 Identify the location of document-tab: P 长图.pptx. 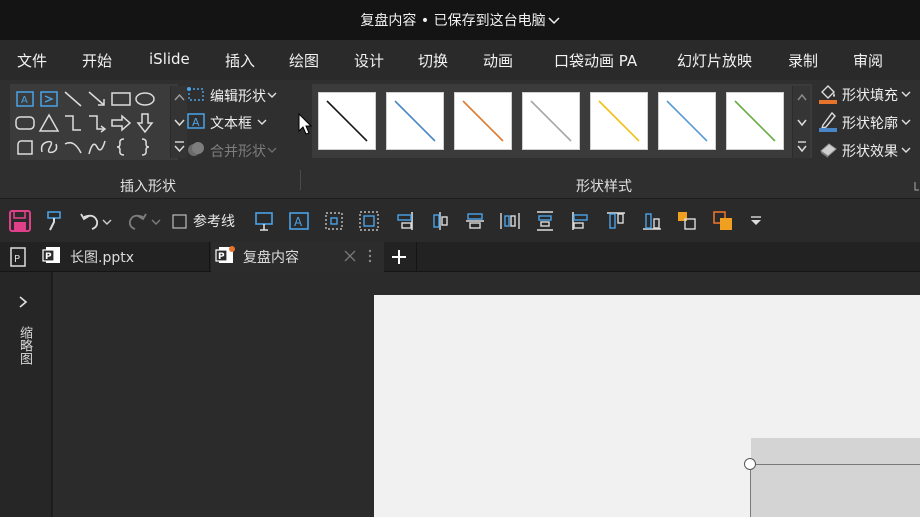
(123, 257).